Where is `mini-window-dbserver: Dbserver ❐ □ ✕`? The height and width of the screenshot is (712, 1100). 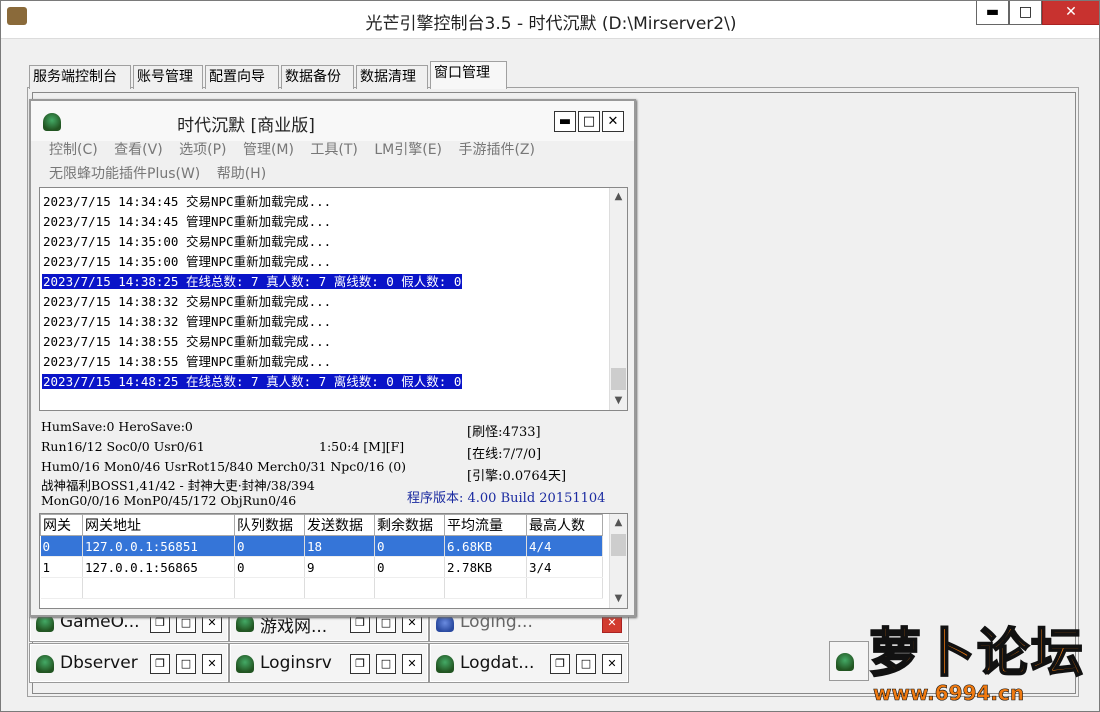 mini-window-dbserver: Dbserver ❐ □ ✕ is located at coordinates (129, 663).